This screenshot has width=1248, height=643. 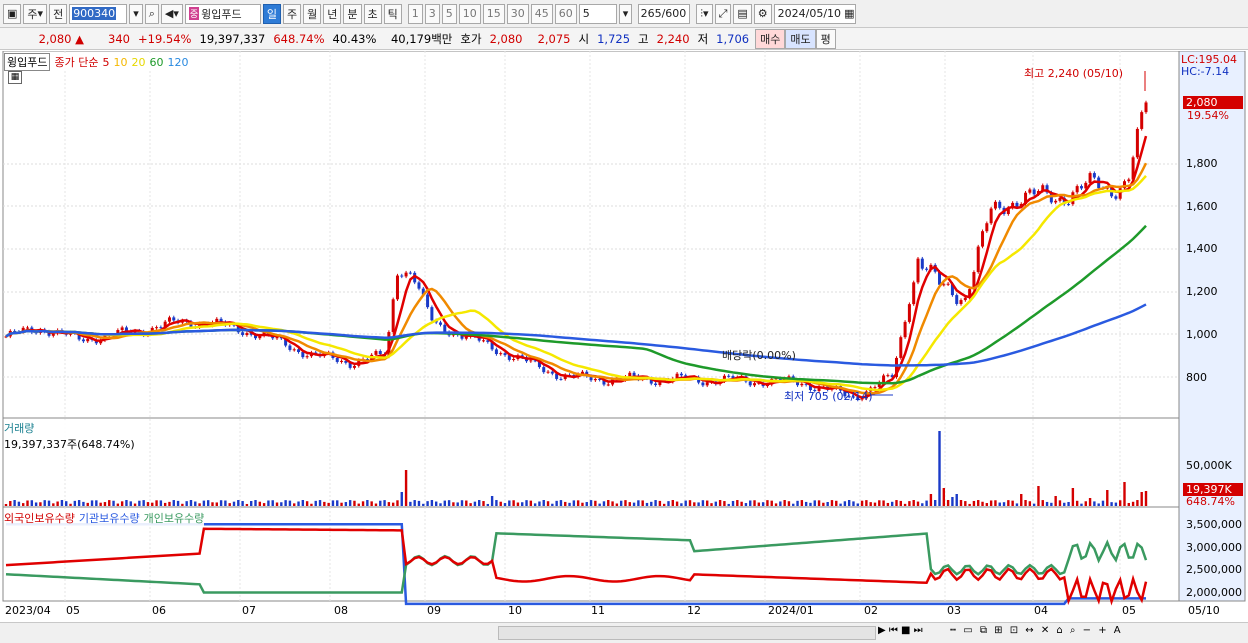 What do you see at coordinates (664, 13) in the screenshot?
I see `count-input: 265/600` at bounding box center [664, 13].